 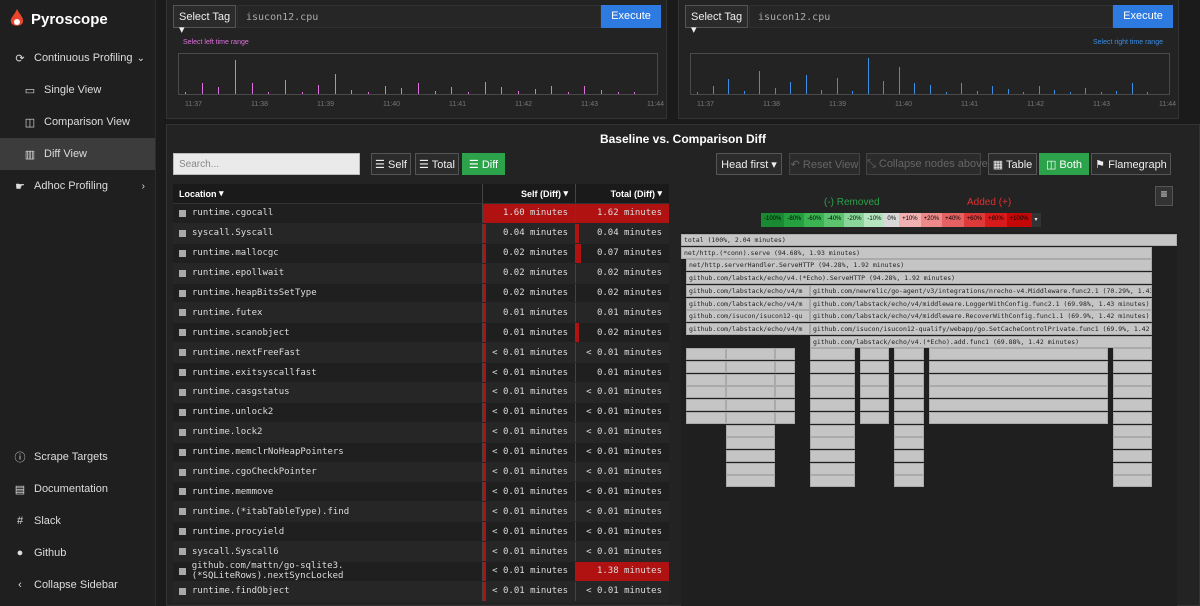 What do you see at coordinates (927, 164) in the screenshot?
I see `collapse-nodes-button: ⤡ Collapse nodes above` at bounding box center [927, 164].